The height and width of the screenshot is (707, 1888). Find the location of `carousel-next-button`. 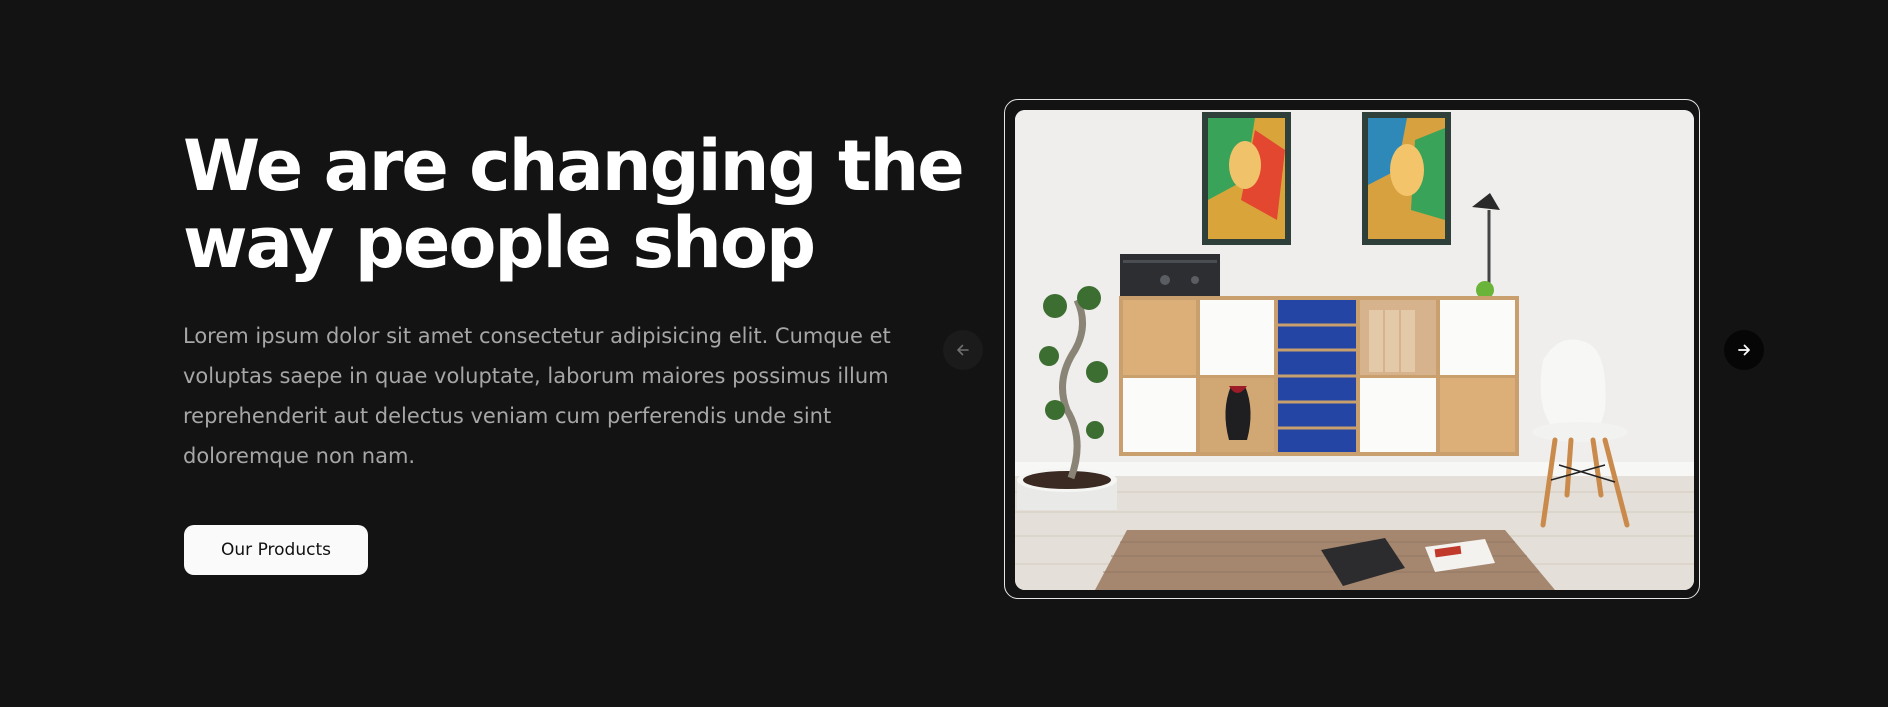

carousel-next-button is located at coordinates (1744, 350).